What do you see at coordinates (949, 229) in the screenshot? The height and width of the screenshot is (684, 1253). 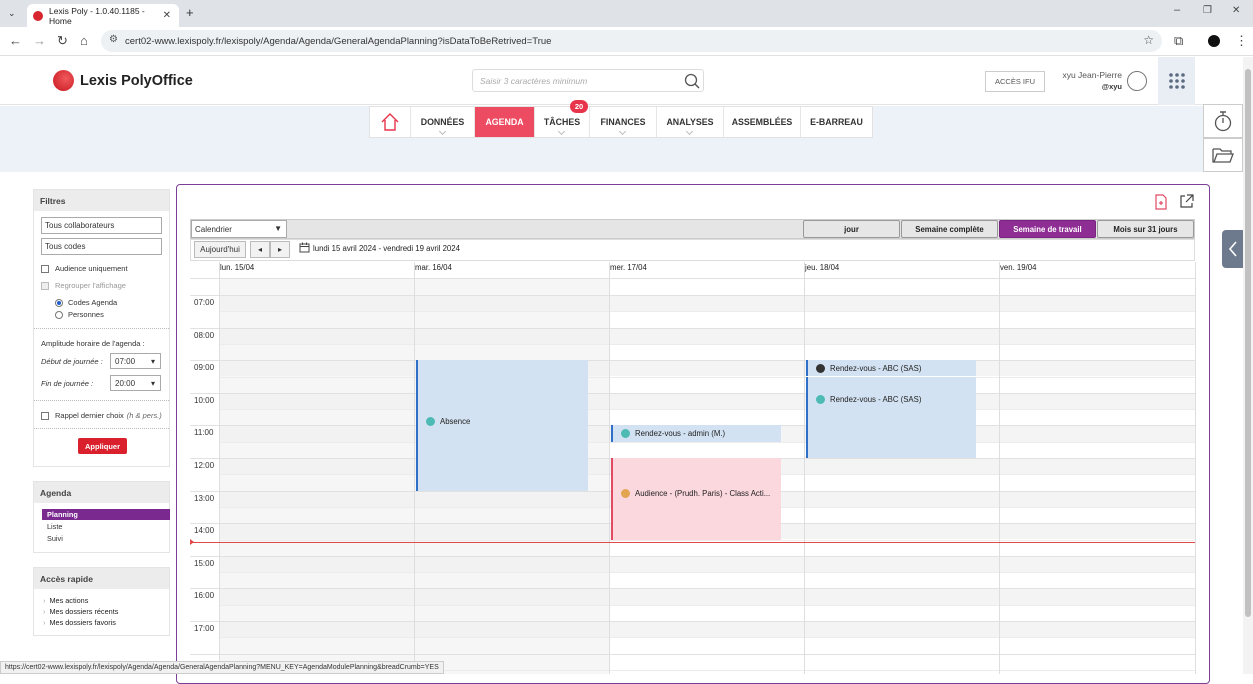 I see `view-full-week-button: Semaine complète` at bounding box center [949, 229].